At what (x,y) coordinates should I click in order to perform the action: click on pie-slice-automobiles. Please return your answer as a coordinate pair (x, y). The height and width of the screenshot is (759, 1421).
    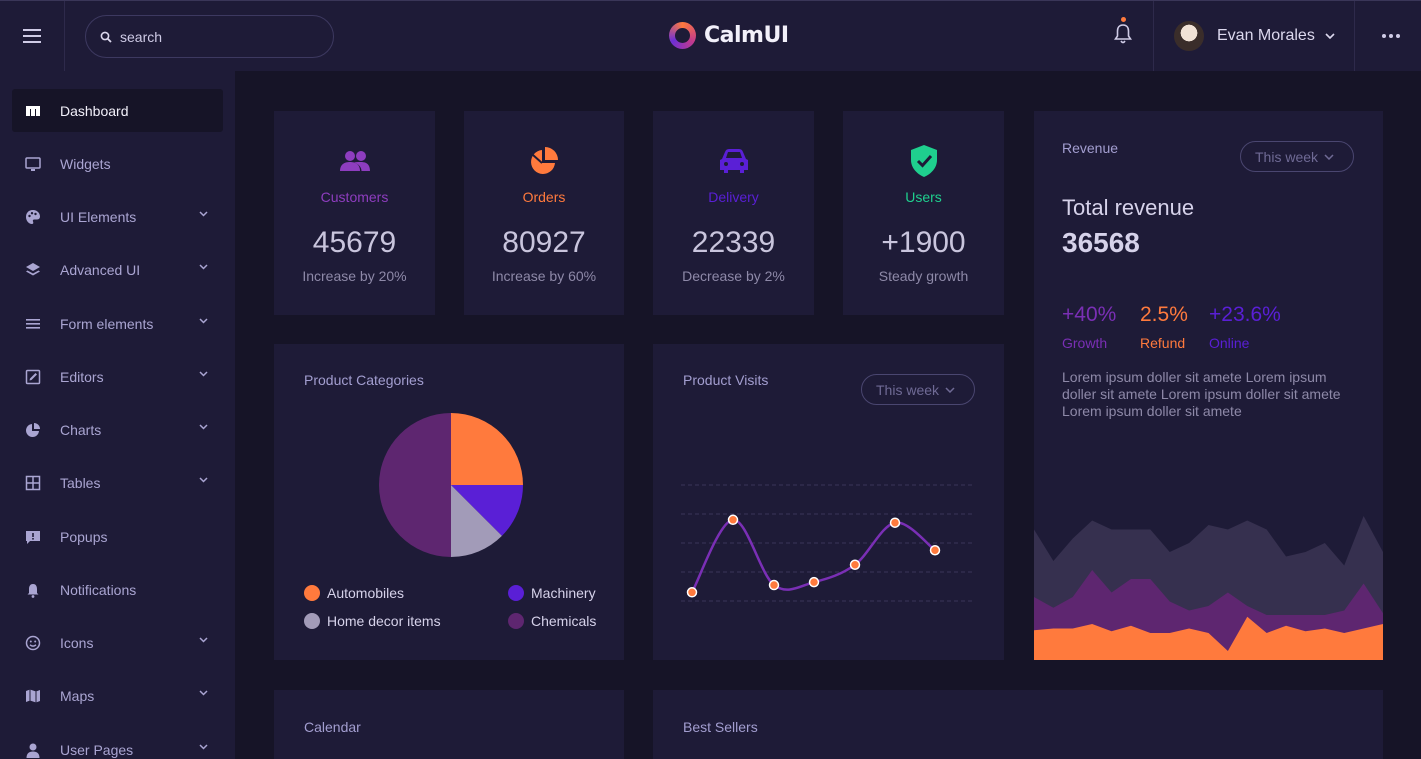
    Looking at the image, I should click on (487, 449).